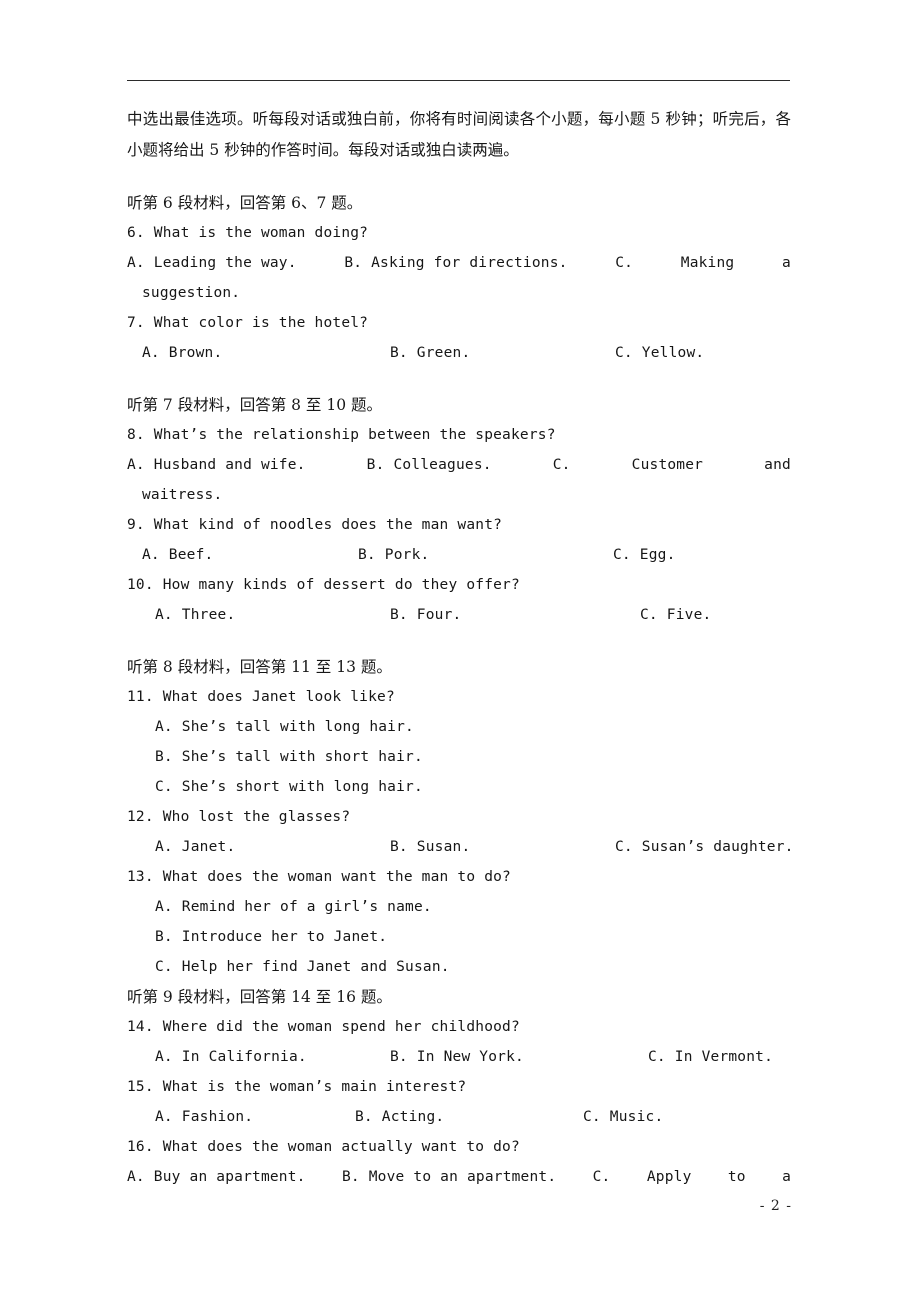 The width and height of the screenshot is (920, 1302). Describe the element at coordinates (430, 847) in the screenshot. I see `option-12-b: B. Susan.` at that location.